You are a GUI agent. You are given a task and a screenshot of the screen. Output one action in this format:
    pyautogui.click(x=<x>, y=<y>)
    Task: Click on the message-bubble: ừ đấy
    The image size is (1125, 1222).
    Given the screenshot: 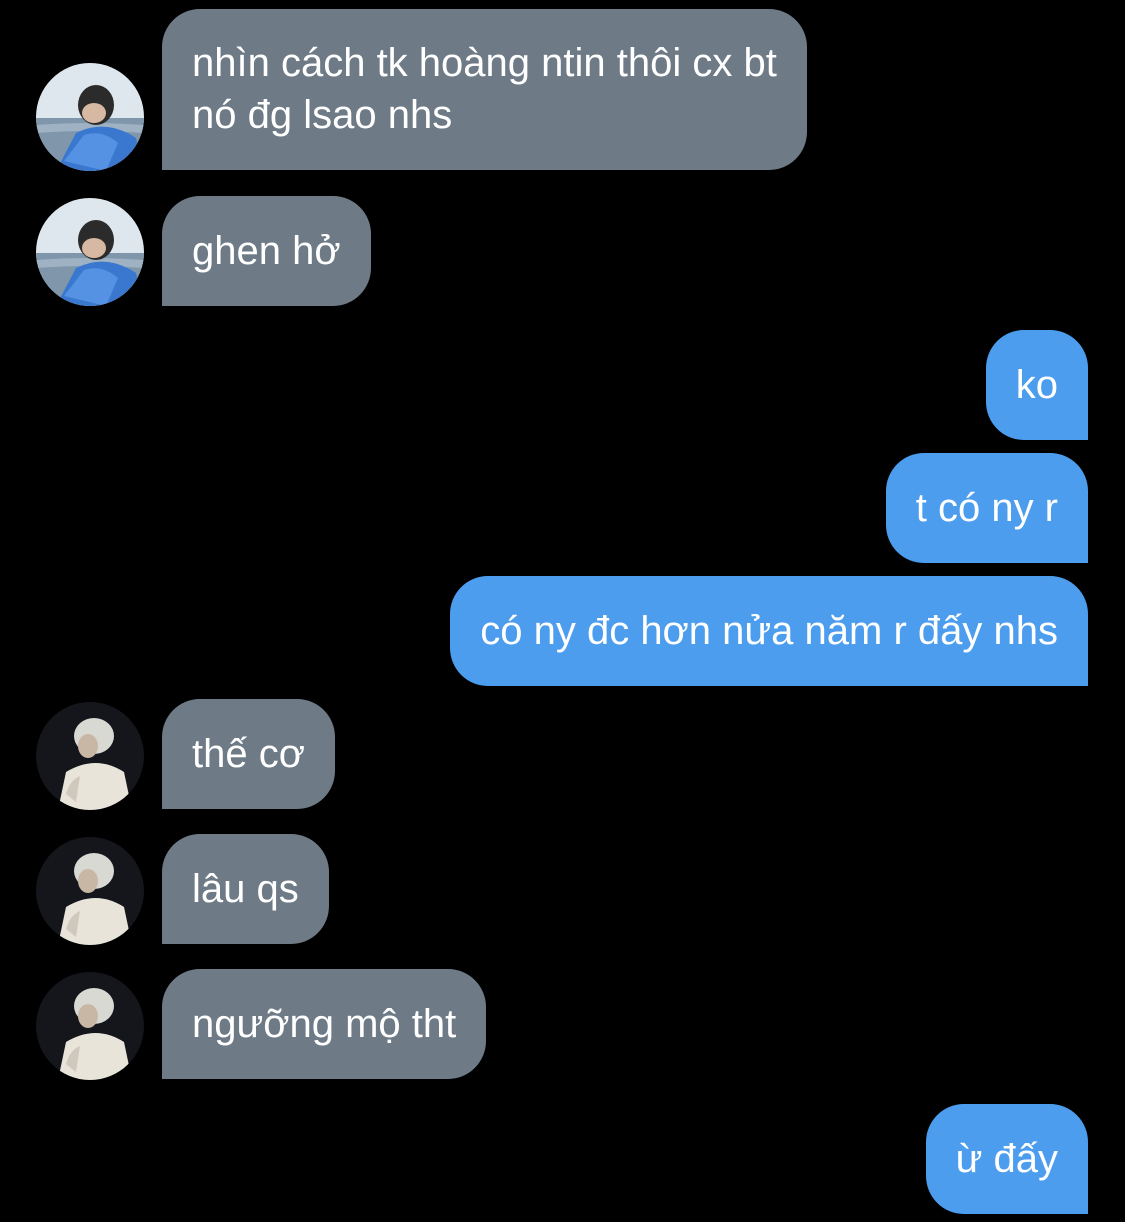 What is the action you would take?
    pyautogui.click(x=1006, y=1159)
    